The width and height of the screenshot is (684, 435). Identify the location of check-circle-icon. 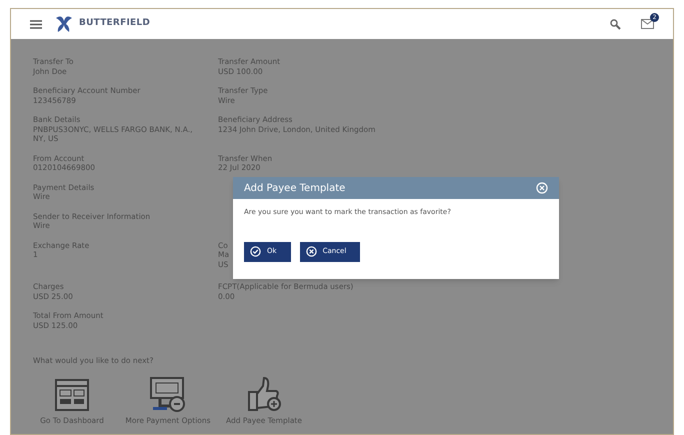
(255, 251).